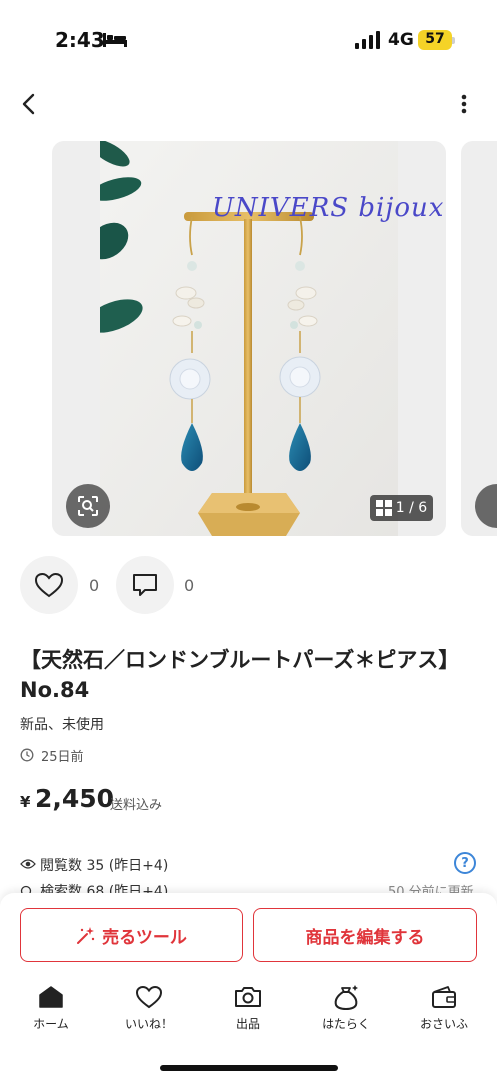 Image resolution: width=497 pixels, height=1080 pixels. Describe the element at coordinates (479, 338) in the screenshot. I see `next-photo-preview` at that location.